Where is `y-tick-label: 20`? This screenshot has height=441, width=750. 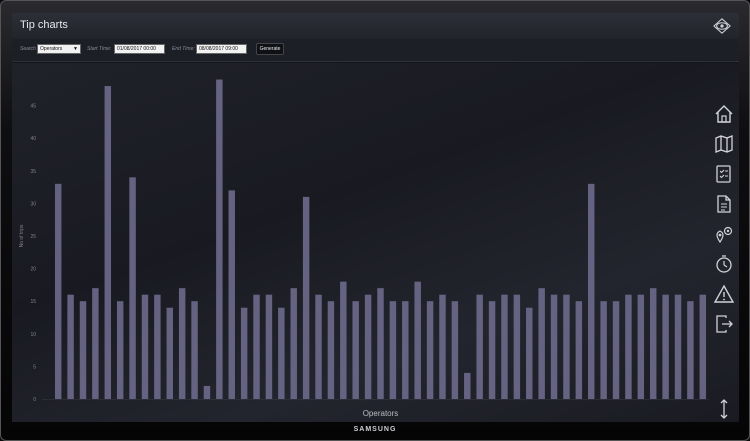 y-tick-label: 20 is located at coordinates (33, 270).